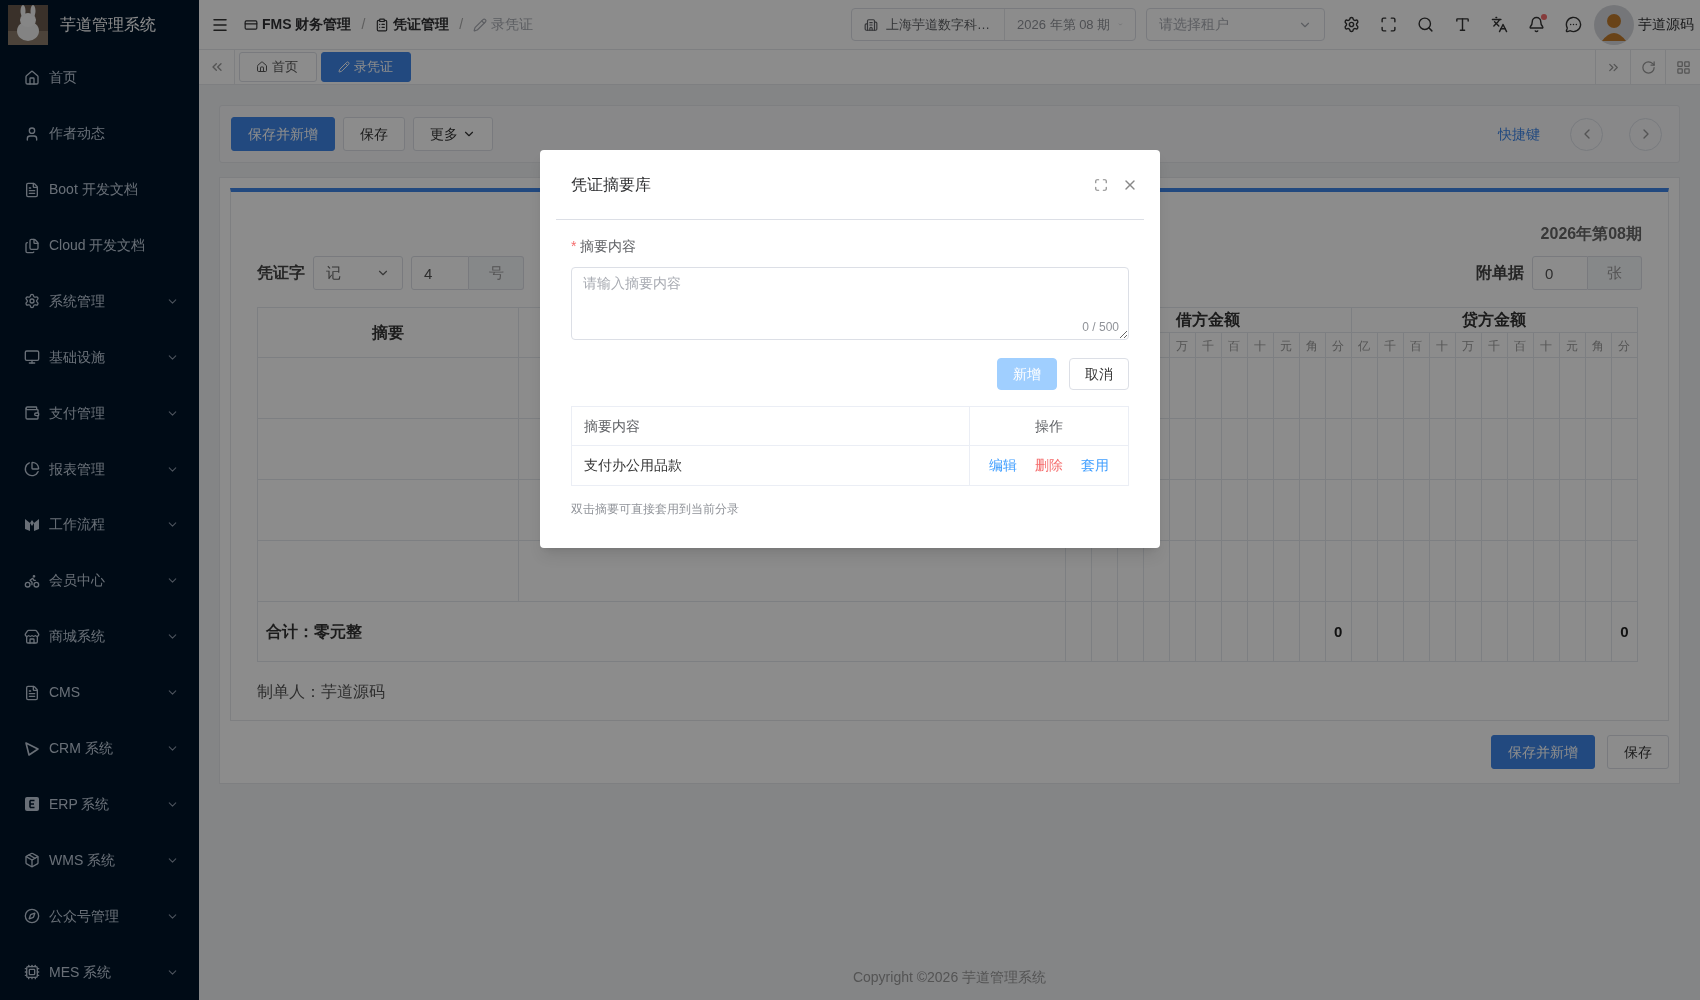  Describe the element at coordinates (99, 133) in the screenshot. I see `sidebar-item: 作者动态` at that location.